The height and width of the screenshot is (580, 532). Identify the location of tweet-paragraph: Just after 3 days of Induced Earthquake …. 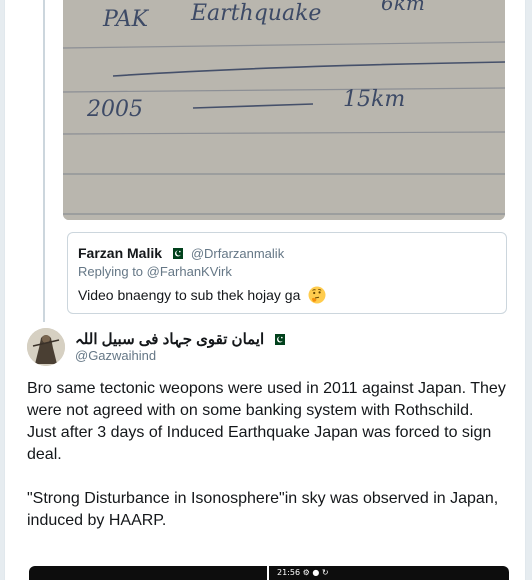
(259, 443).